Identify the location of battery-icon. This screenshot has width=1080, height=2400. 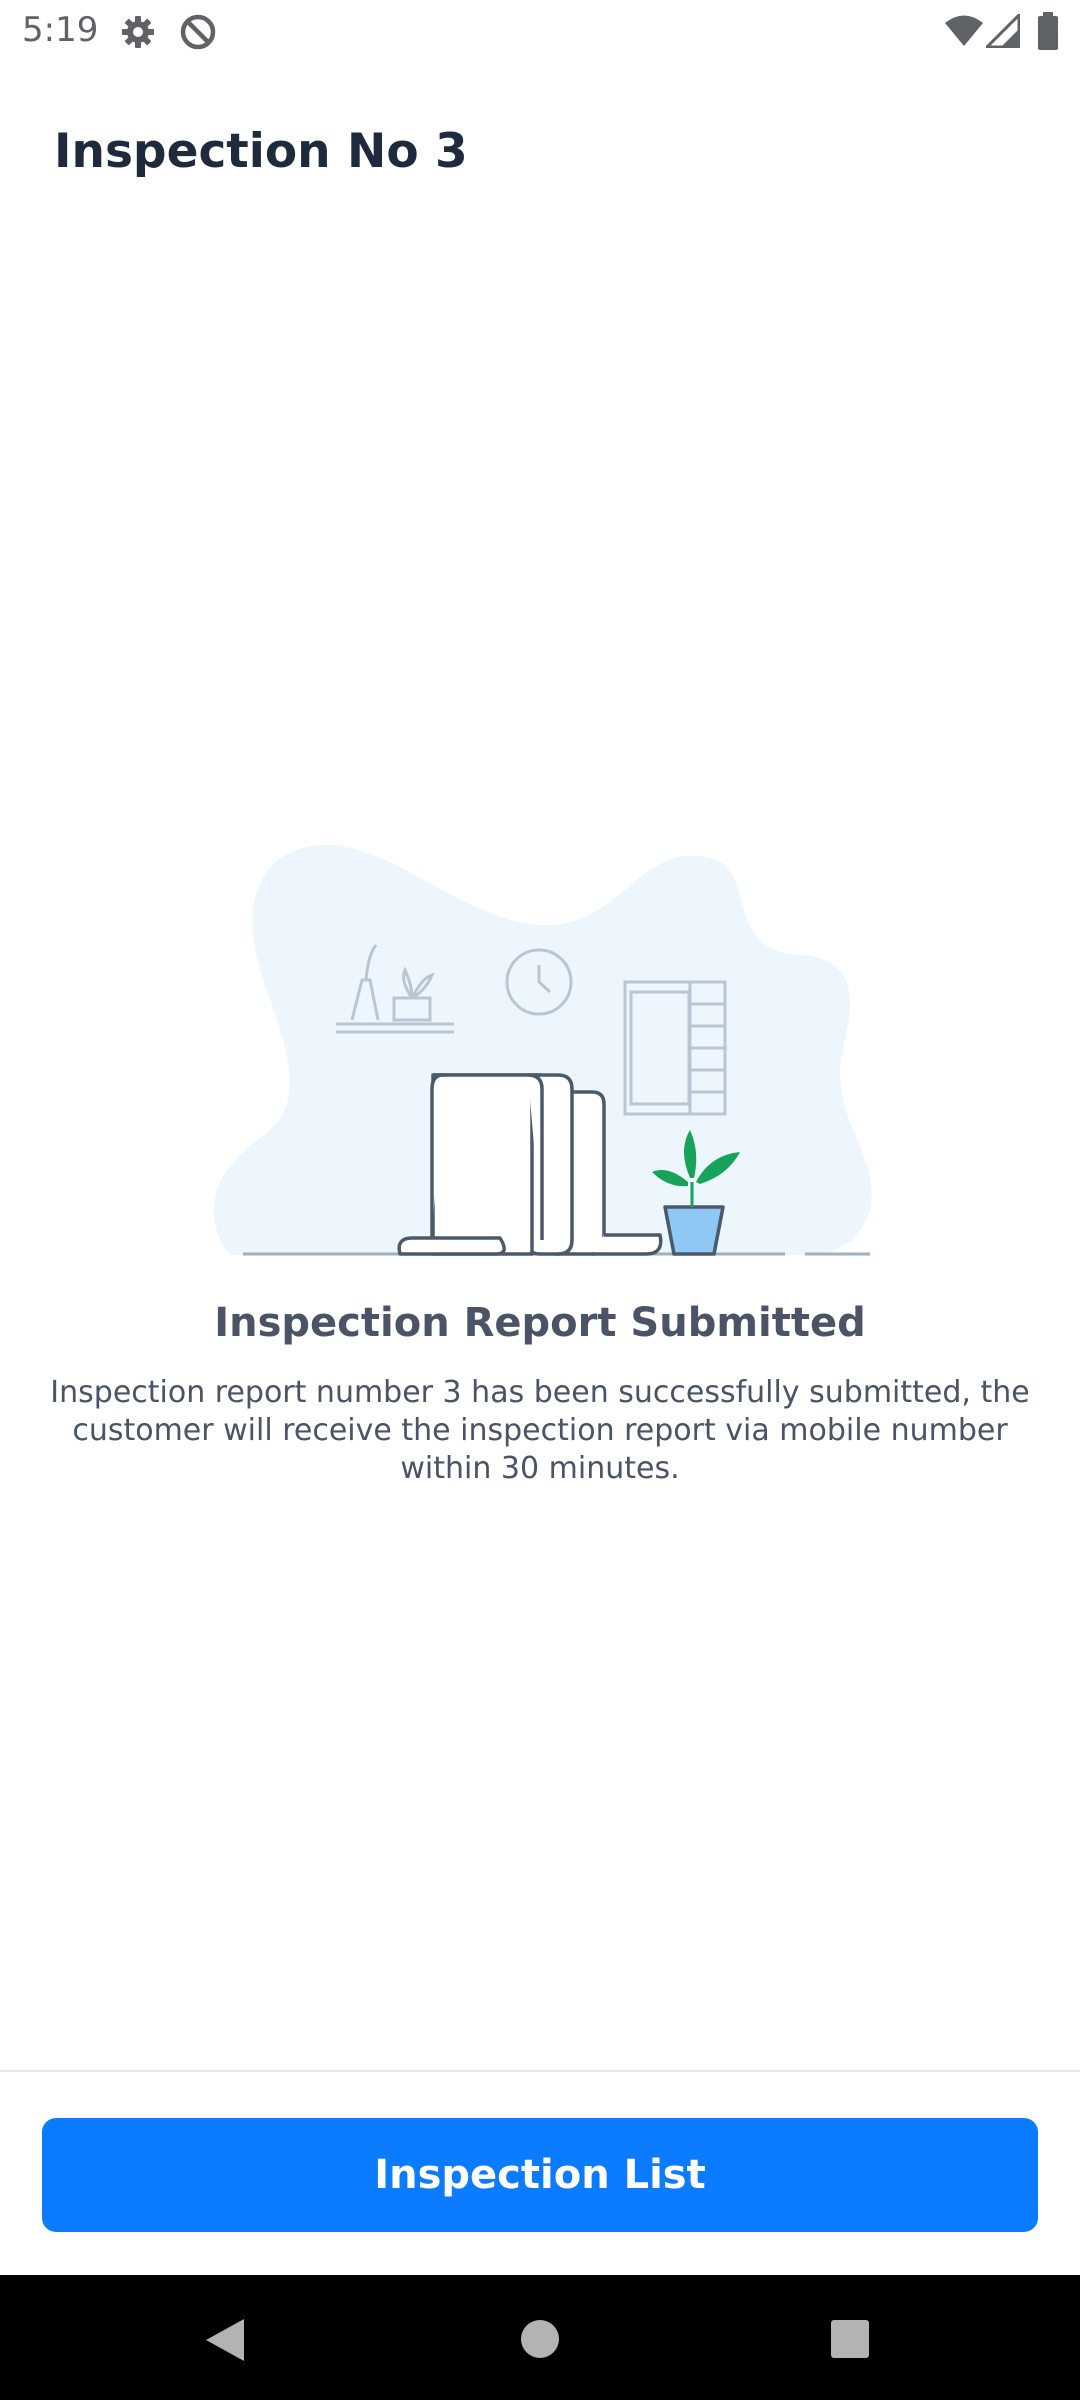
(1048, 31).